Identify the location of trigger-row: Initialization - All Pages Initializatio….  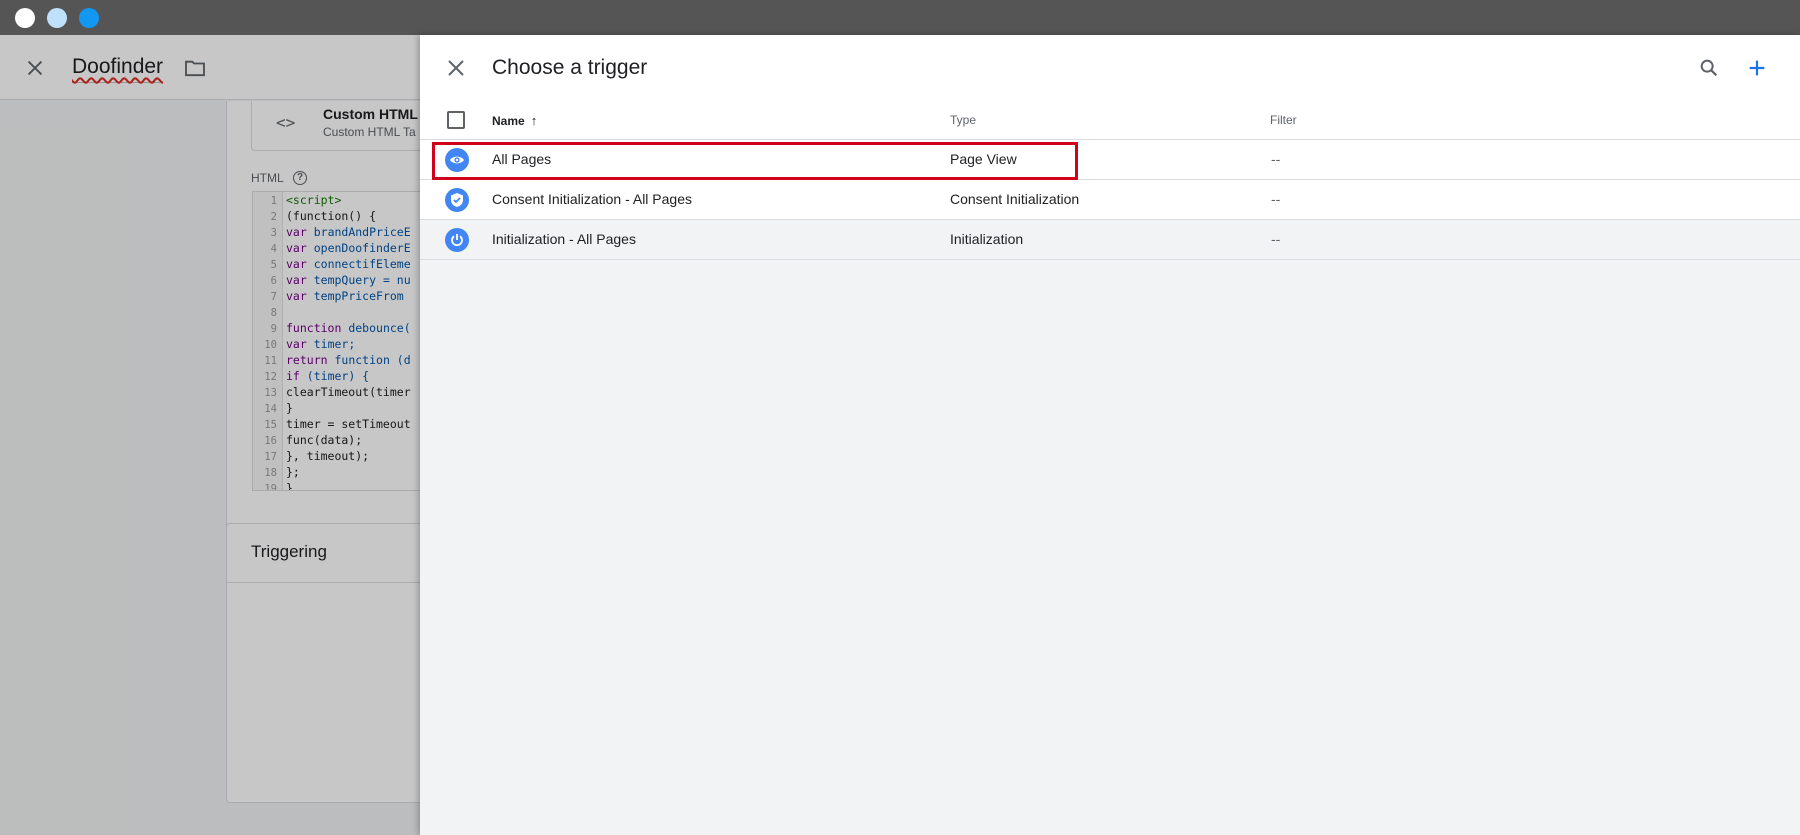
(1110, 240).